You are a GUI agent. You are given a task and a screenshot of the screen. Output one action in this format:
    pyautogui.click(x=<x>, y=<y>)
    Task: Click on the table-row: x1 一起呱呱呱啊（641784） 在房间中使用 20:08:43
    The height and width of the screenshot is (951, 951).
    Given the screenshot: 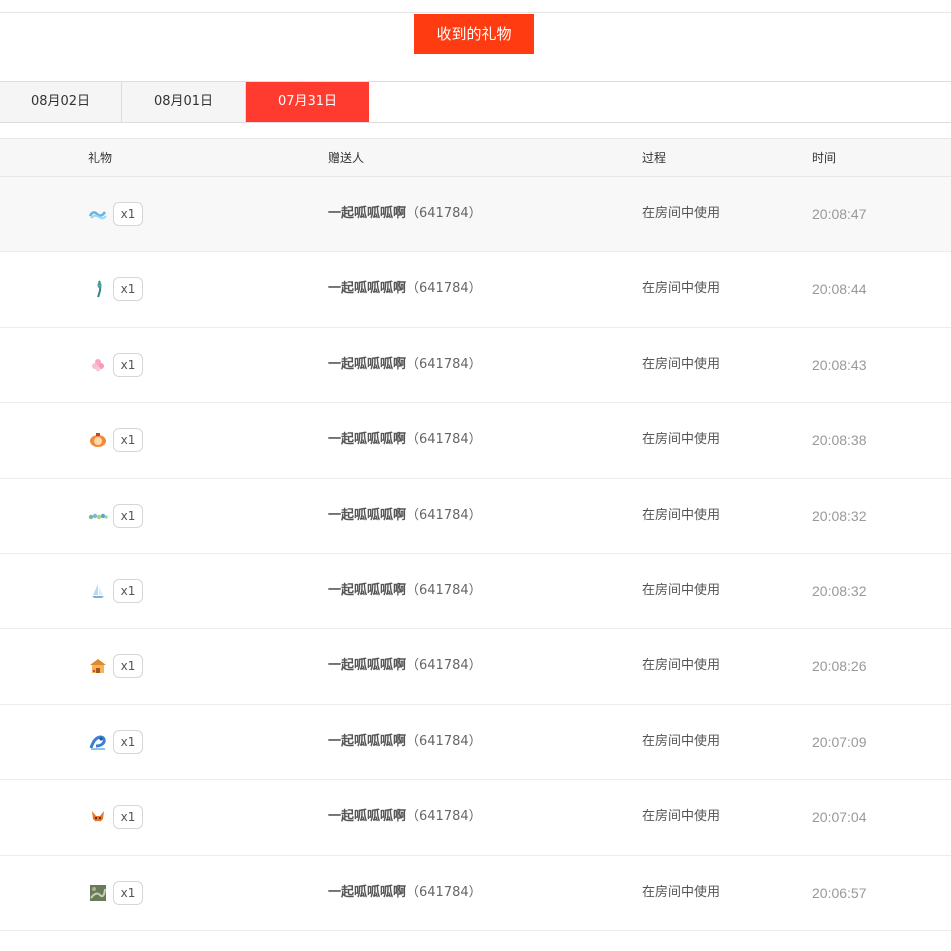 What is the action you would take?
    pyautogui.click(x=475, y=365)
    